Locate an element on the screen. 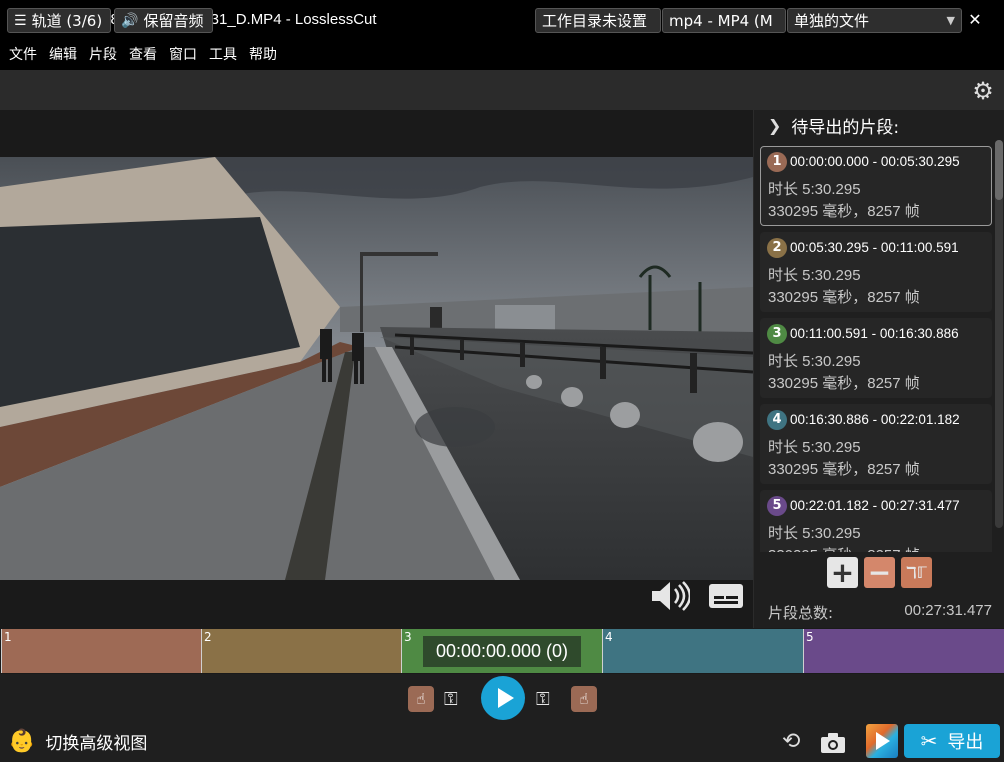 This screenshot has width=1004, height=762. export-label: 导出 is located at coordinates (965, 742).